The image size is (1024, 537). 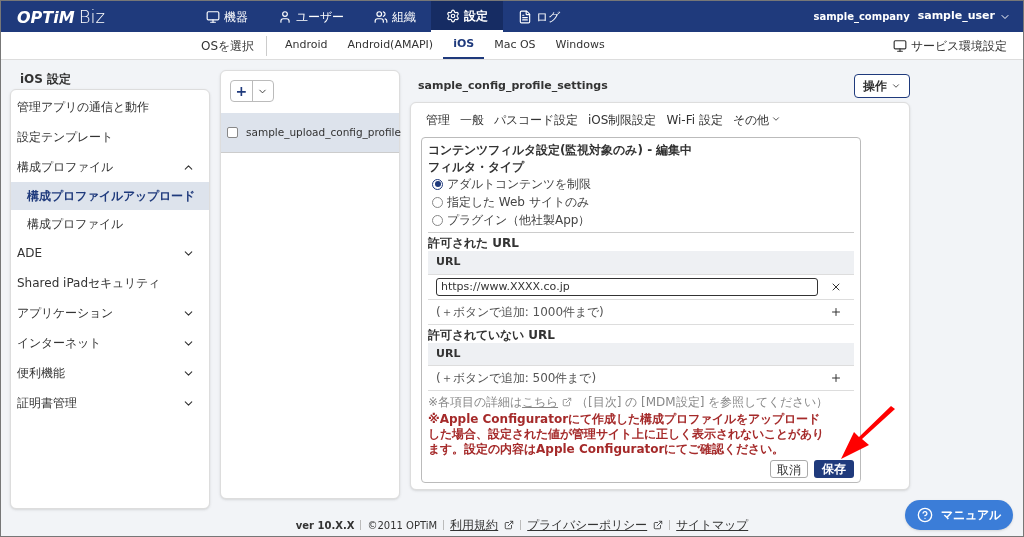 What do you see at coordinates (311, 16) in the screenshot?
I see `nav-tab: ユーザー` at bounding box center [311, 16].